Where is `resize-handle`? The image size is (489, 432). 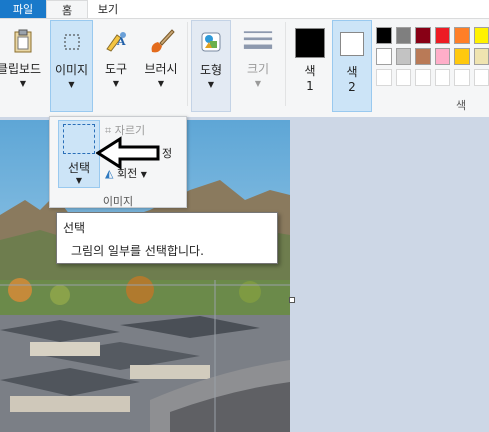
resize-handle is located at coordinates (292, 300).